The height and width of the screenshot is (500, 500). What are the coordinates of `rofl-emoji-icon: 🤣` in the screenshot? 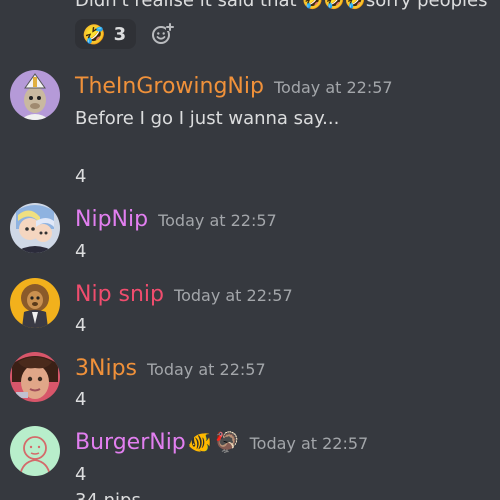 It's located at (94, 34).